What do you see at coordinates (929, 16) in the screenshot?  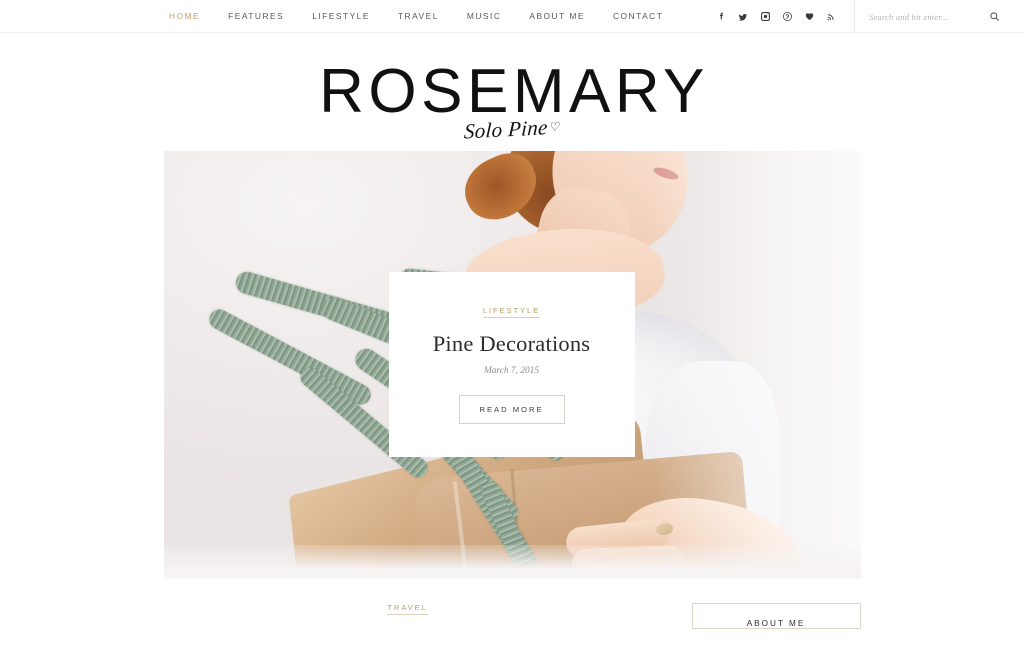 I see `search-input` at bounding box center [929, 16].